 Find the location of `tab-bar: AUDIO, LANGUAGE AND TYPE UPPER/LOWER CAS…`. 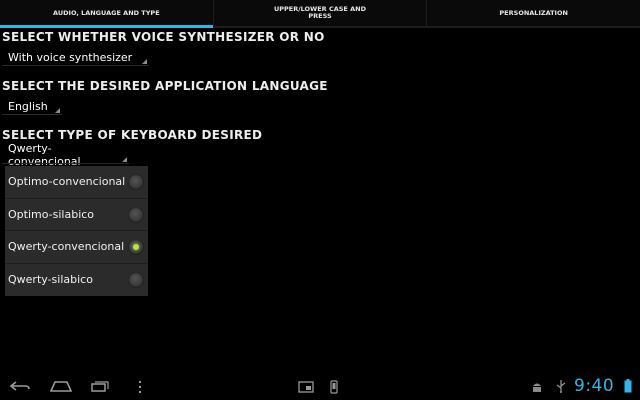

tab-bar: AUDIO, LANGUAGE AND TYPE UPPER/LOWER CAS… is located at coordinates (320, 14).